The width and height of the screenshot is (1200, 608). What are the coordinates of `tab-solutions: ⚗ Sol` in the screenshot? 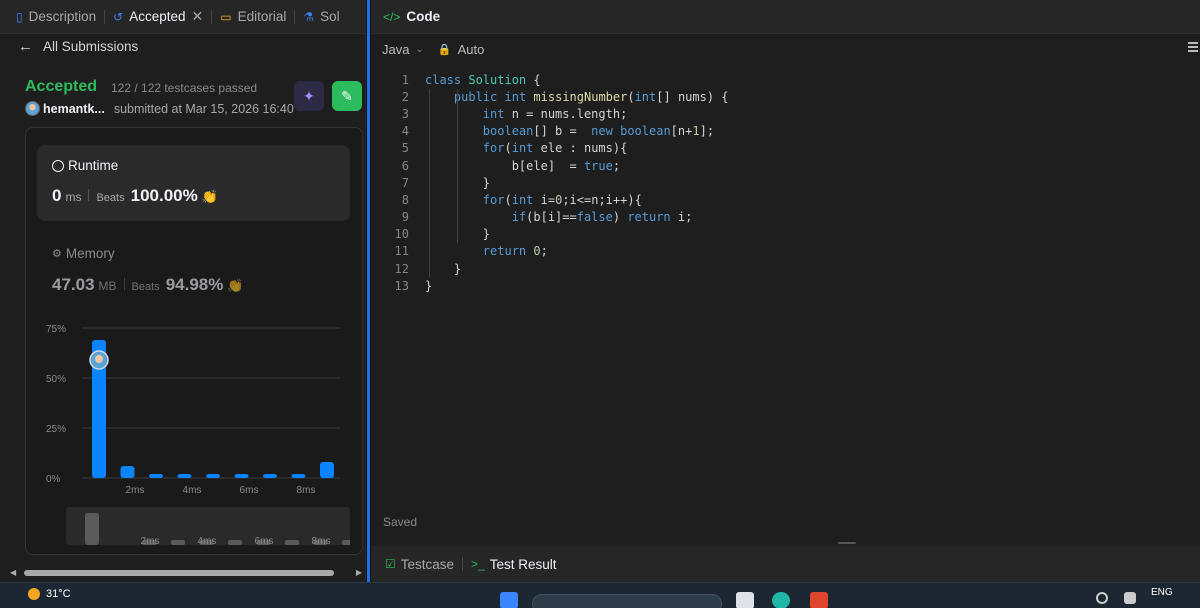 It's located at (321, 16).